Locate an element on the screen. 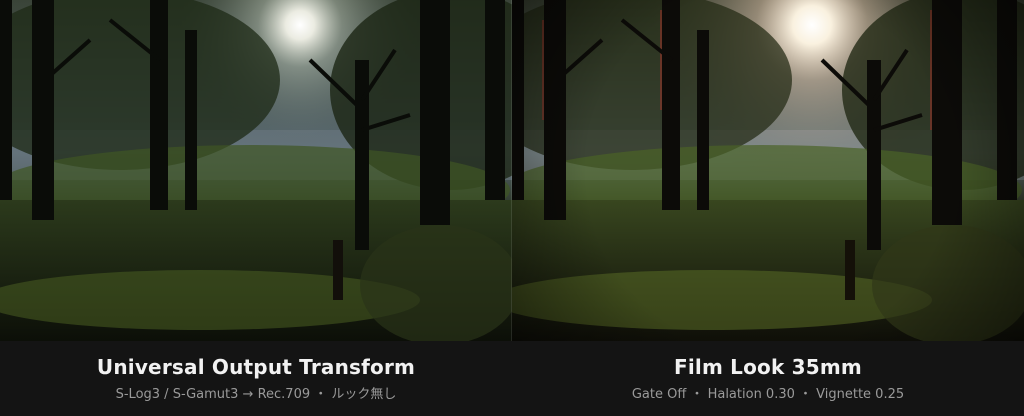 The height and width of the screenshot is (416, 1024). right-caption-title: Film Look 35mm is located at coordinates (768, 367).